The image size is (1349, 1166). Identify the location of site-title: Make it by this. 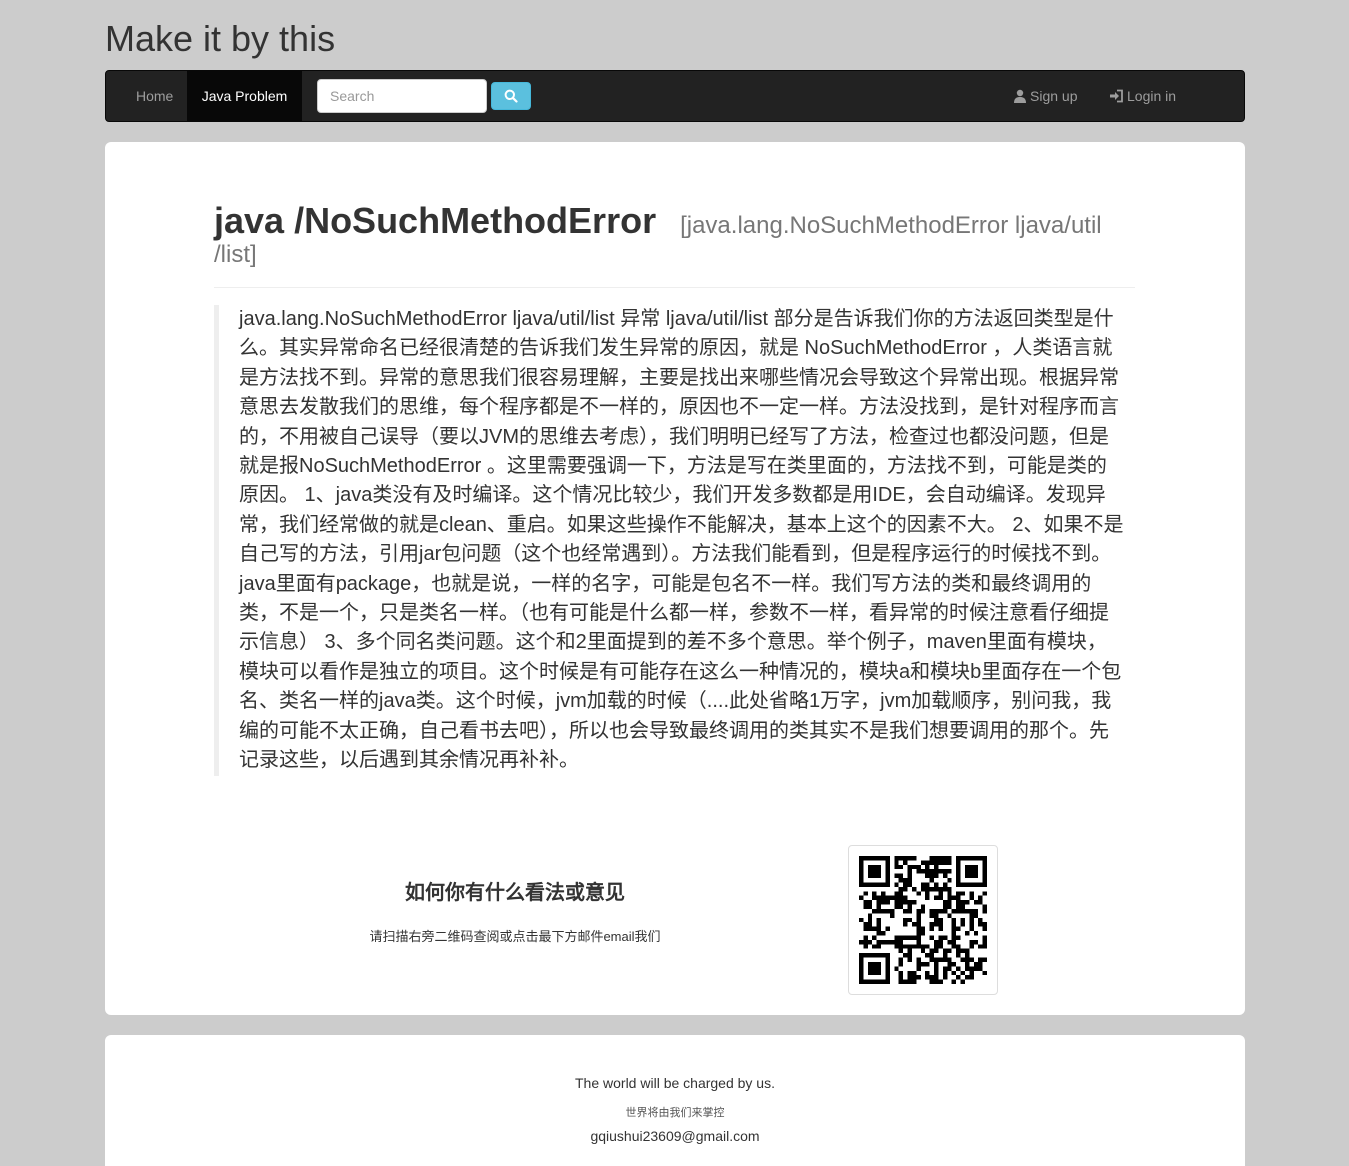
(220, 38).